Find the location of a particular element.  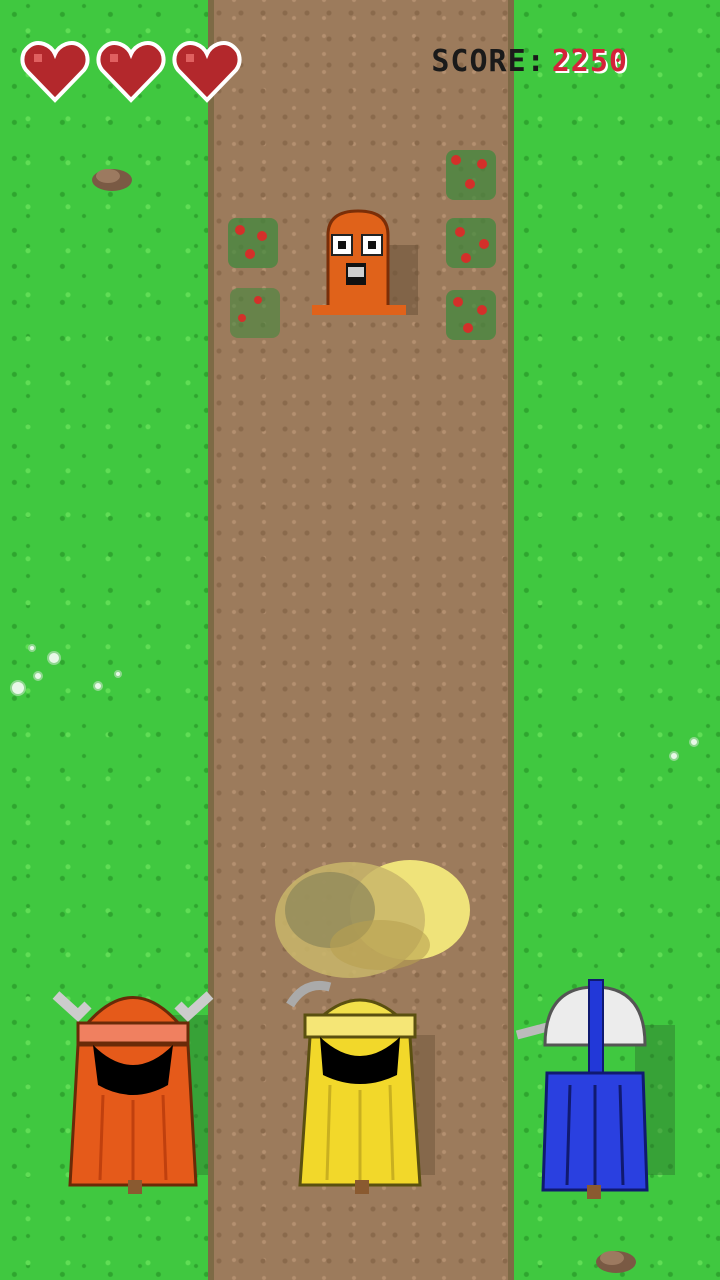

score-display: SCORE: 2250 is located at coordinates (529, 61).